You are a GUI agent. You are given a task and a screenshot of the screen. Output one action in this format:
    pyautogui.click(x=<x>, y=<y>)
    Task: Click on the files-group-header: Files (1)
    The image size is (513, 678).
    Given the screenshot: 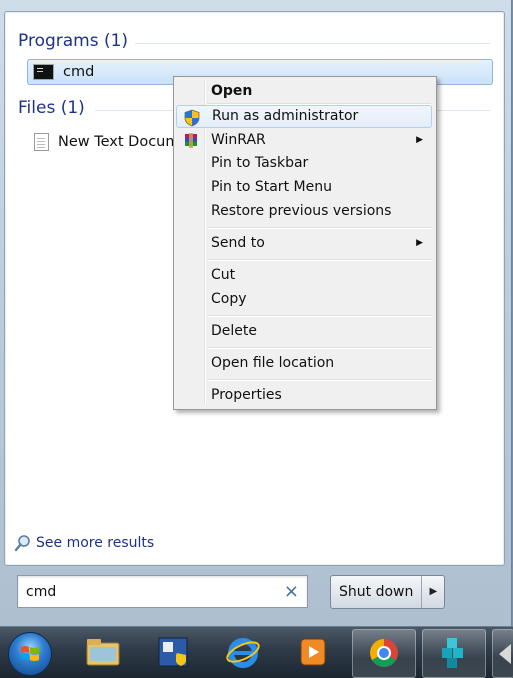 What is the action you would take?
    pyautogui.click(x=51, y=108)
    